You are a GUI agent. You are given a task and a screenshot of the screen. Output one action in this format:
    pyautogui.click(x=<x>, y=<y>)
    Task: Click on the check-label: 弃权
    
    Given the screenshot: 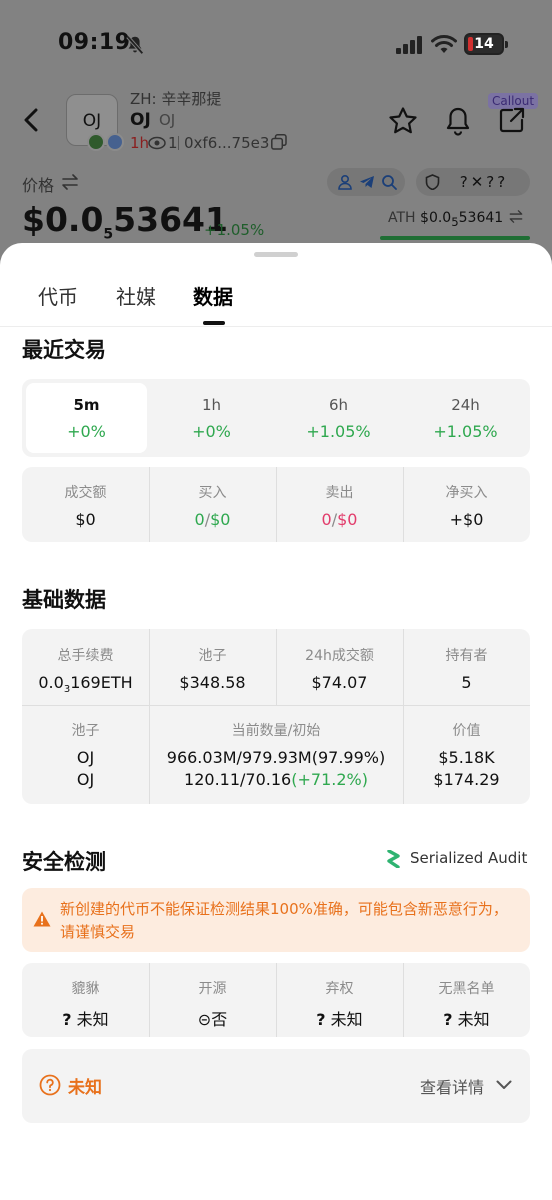 What is the action you would take?
    pyautogui.click(x=339, y=989)
    